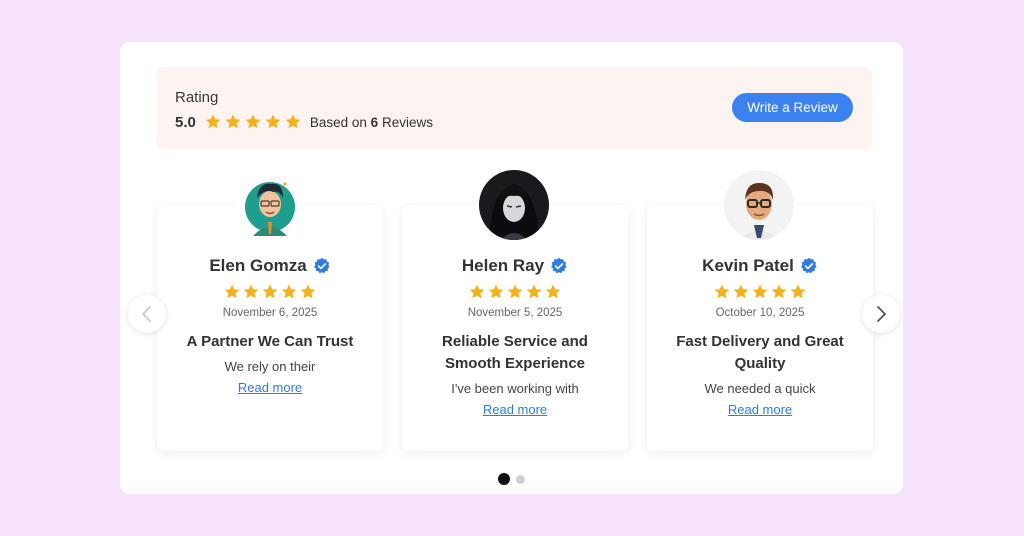  Describe the element at coordinates (760, 352) in the screenshot. I see `review-title: Fast Delivery and Great Quality` at that location.